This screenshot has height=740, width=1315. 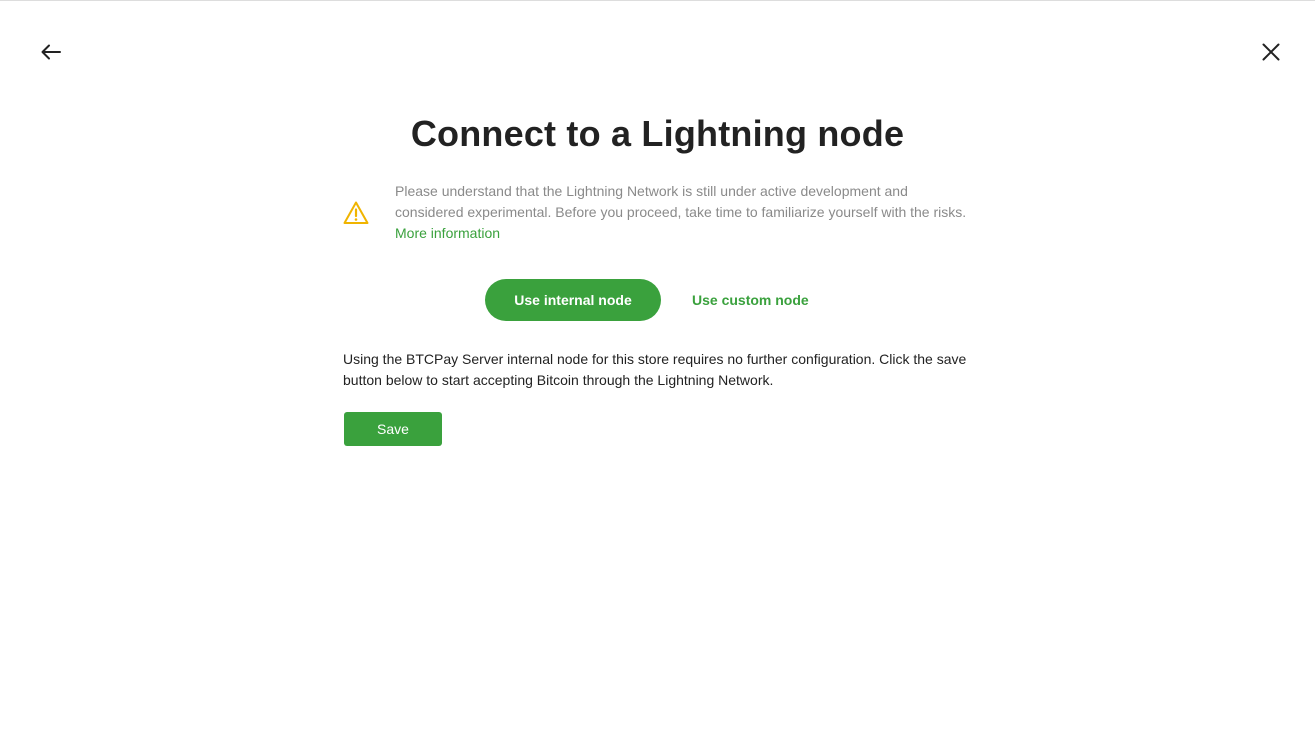 I want to click on more-information-link: More information, so click(x=447, y=233).